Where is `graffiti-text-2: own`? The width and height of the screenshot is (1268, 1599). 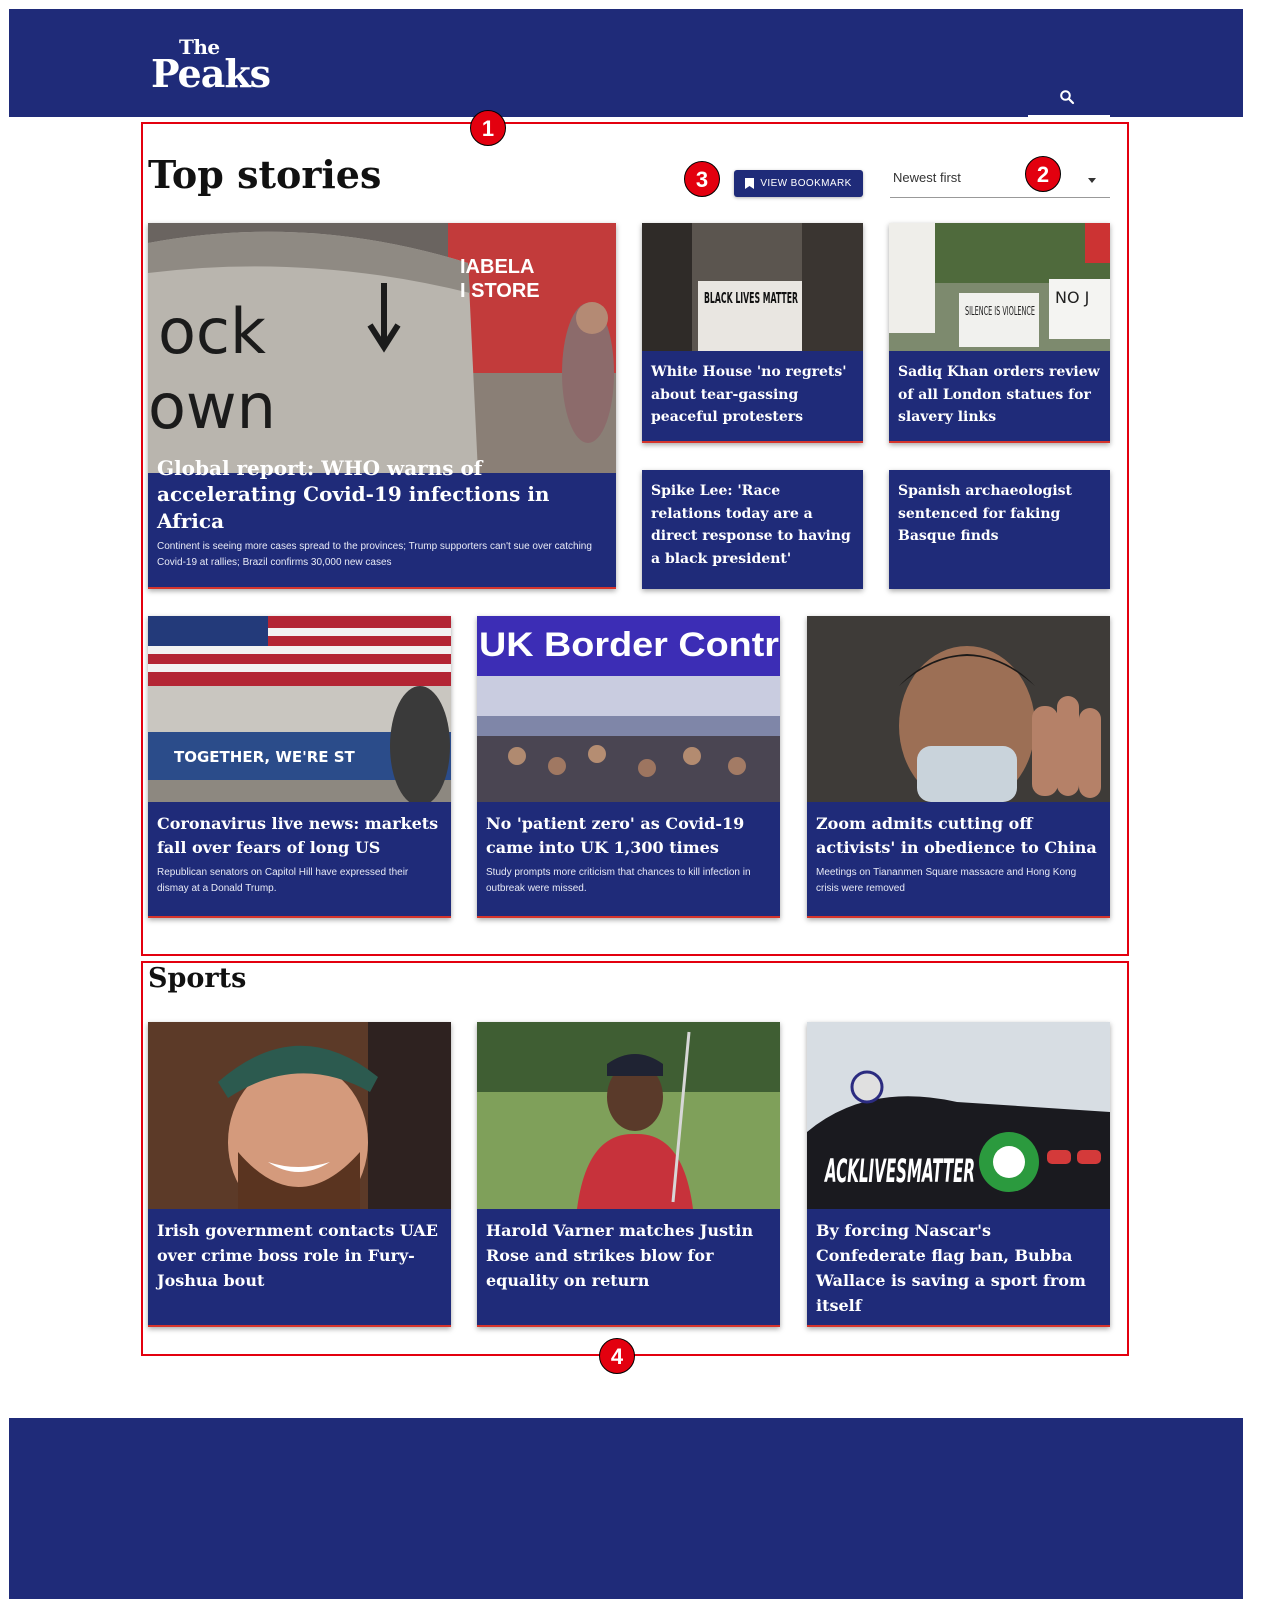 graffiti-text-2: own is located at coordinates (212, 406).